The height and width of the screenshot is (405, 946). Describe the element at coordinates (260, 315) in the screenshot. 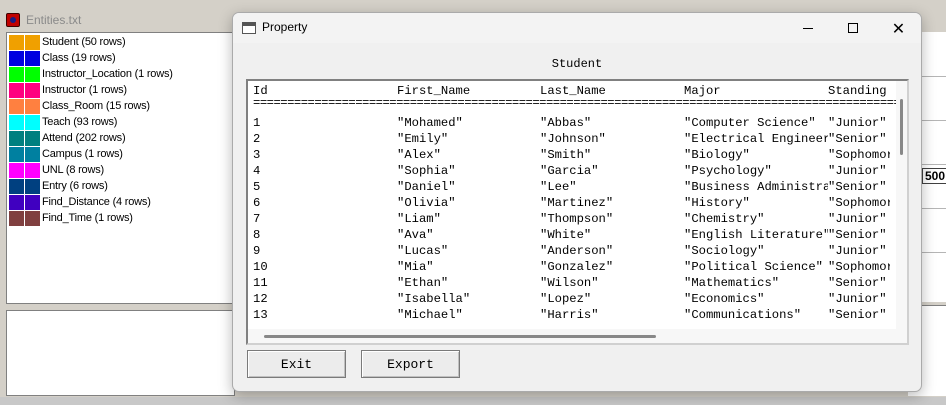

I see `cell-id: 13` at that location.